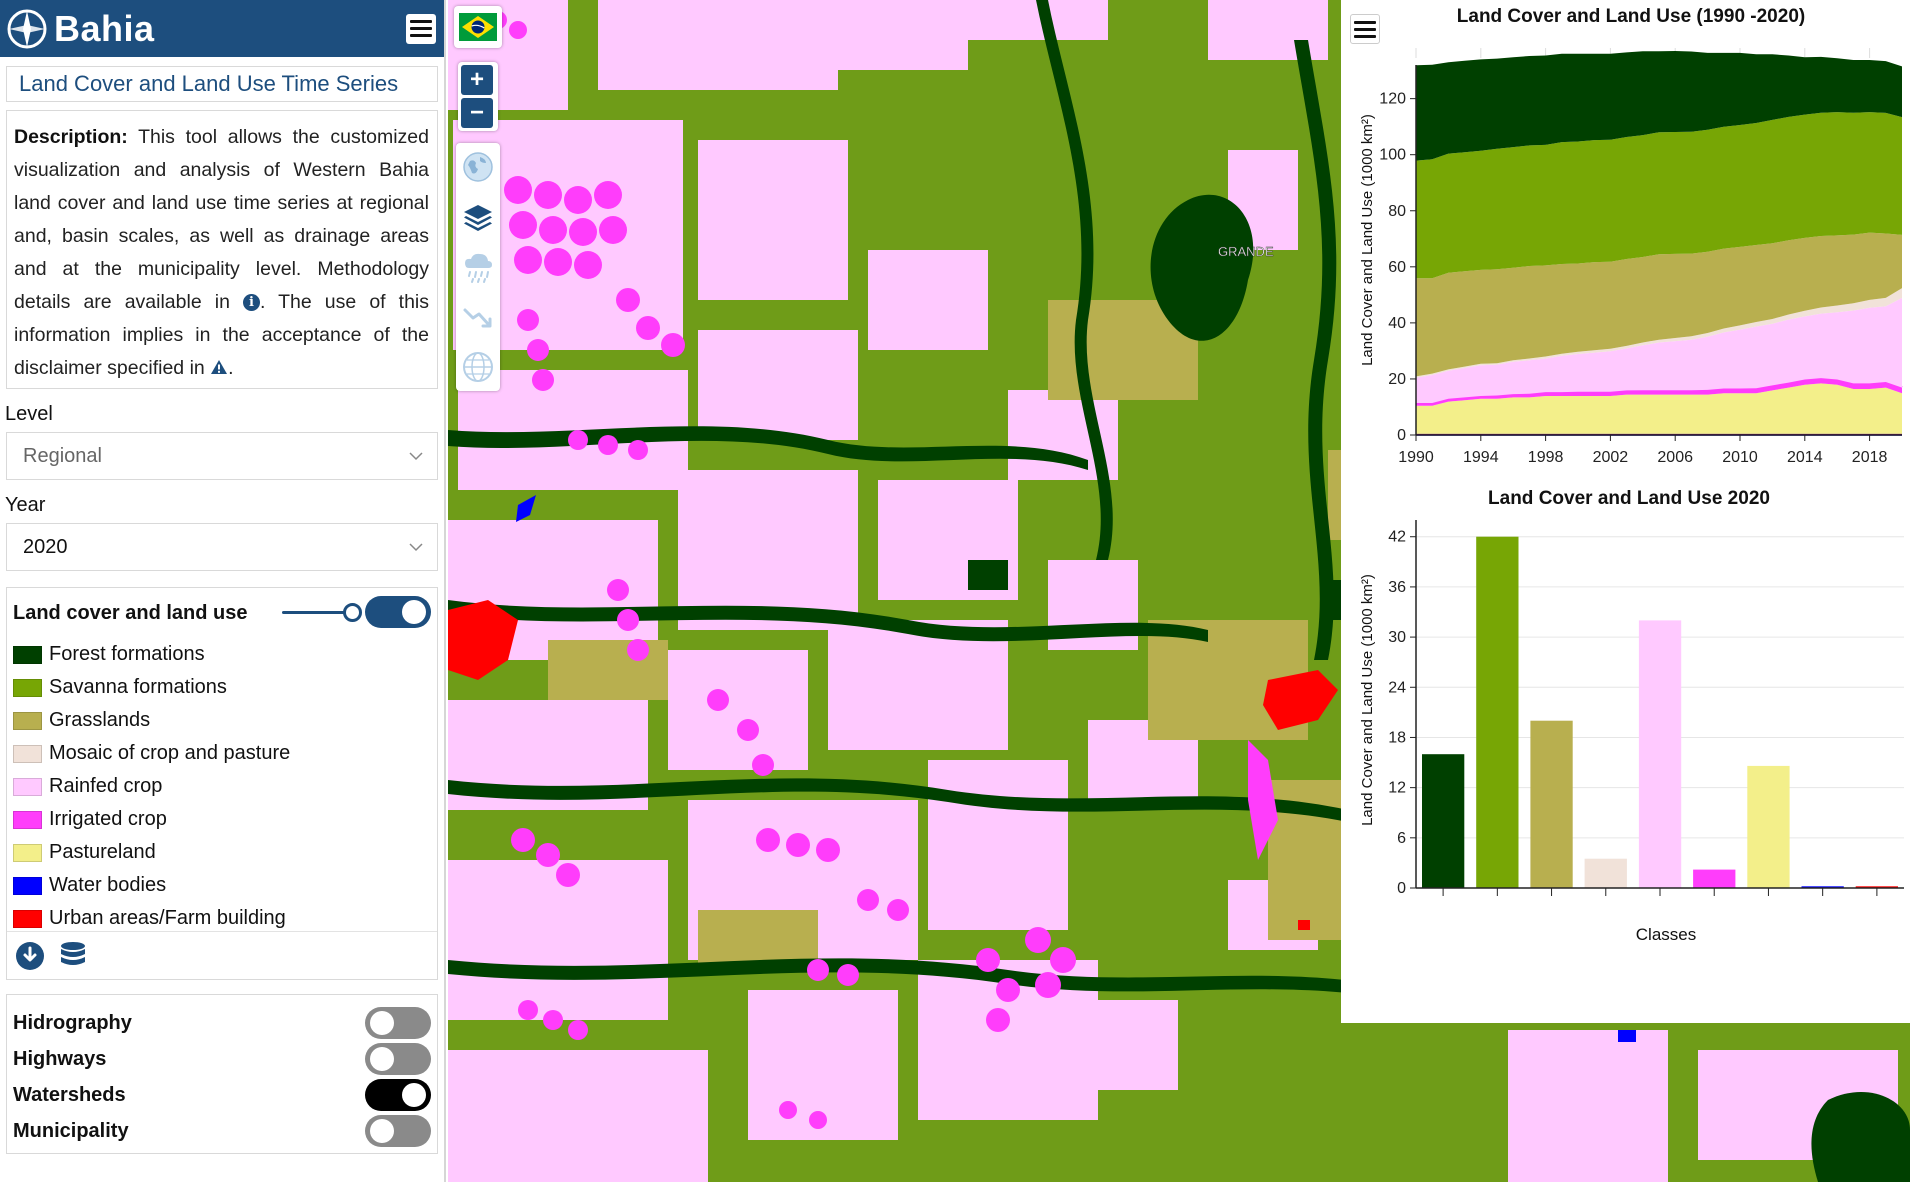 The height and width of the screenshot is (1182, 1910). Describe the element at coordinates (225, 687) in the screenshot. I see `legend-item: Savanna formations` at that location.